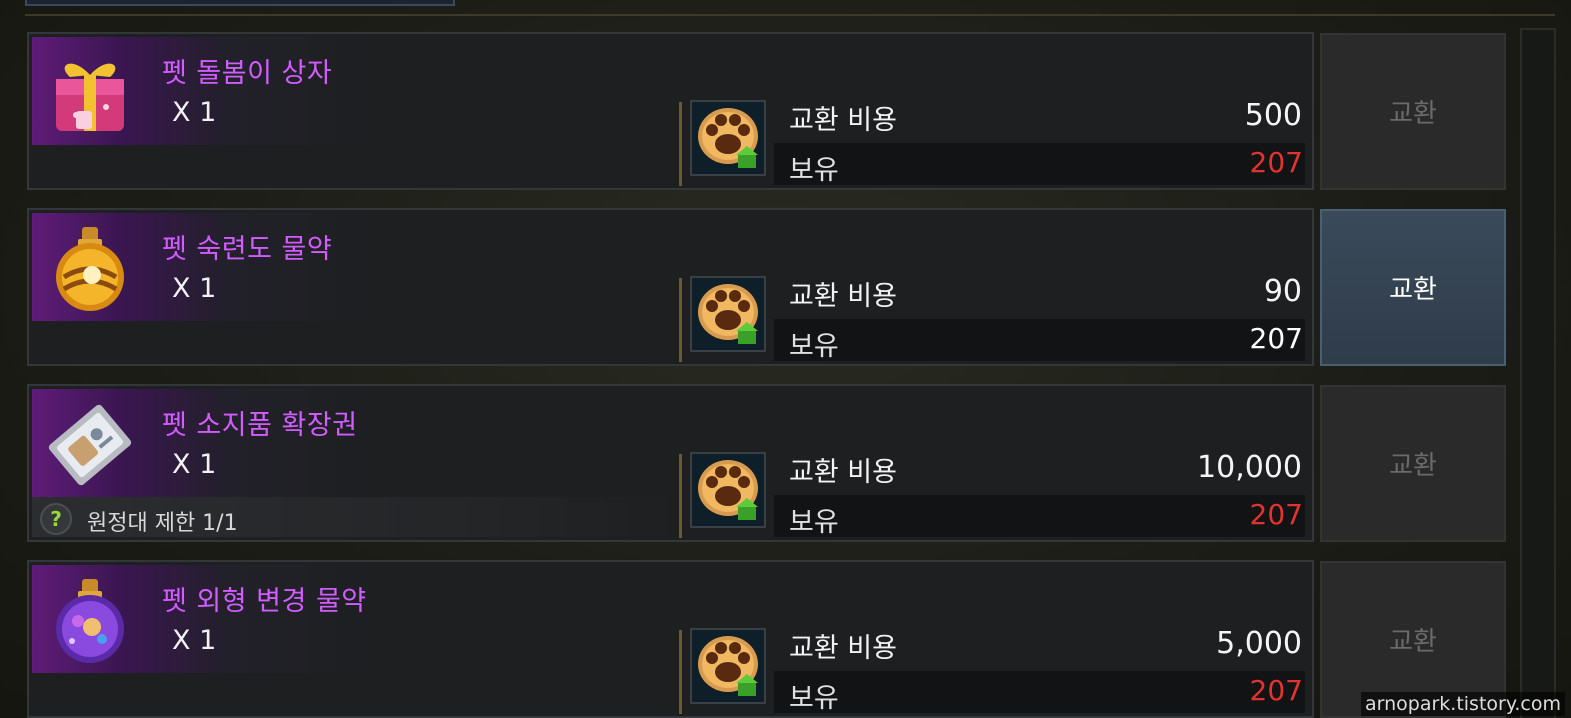 This screenshot has height=718, width=1571. I want to click on scrollbar, so click(1538, 373).